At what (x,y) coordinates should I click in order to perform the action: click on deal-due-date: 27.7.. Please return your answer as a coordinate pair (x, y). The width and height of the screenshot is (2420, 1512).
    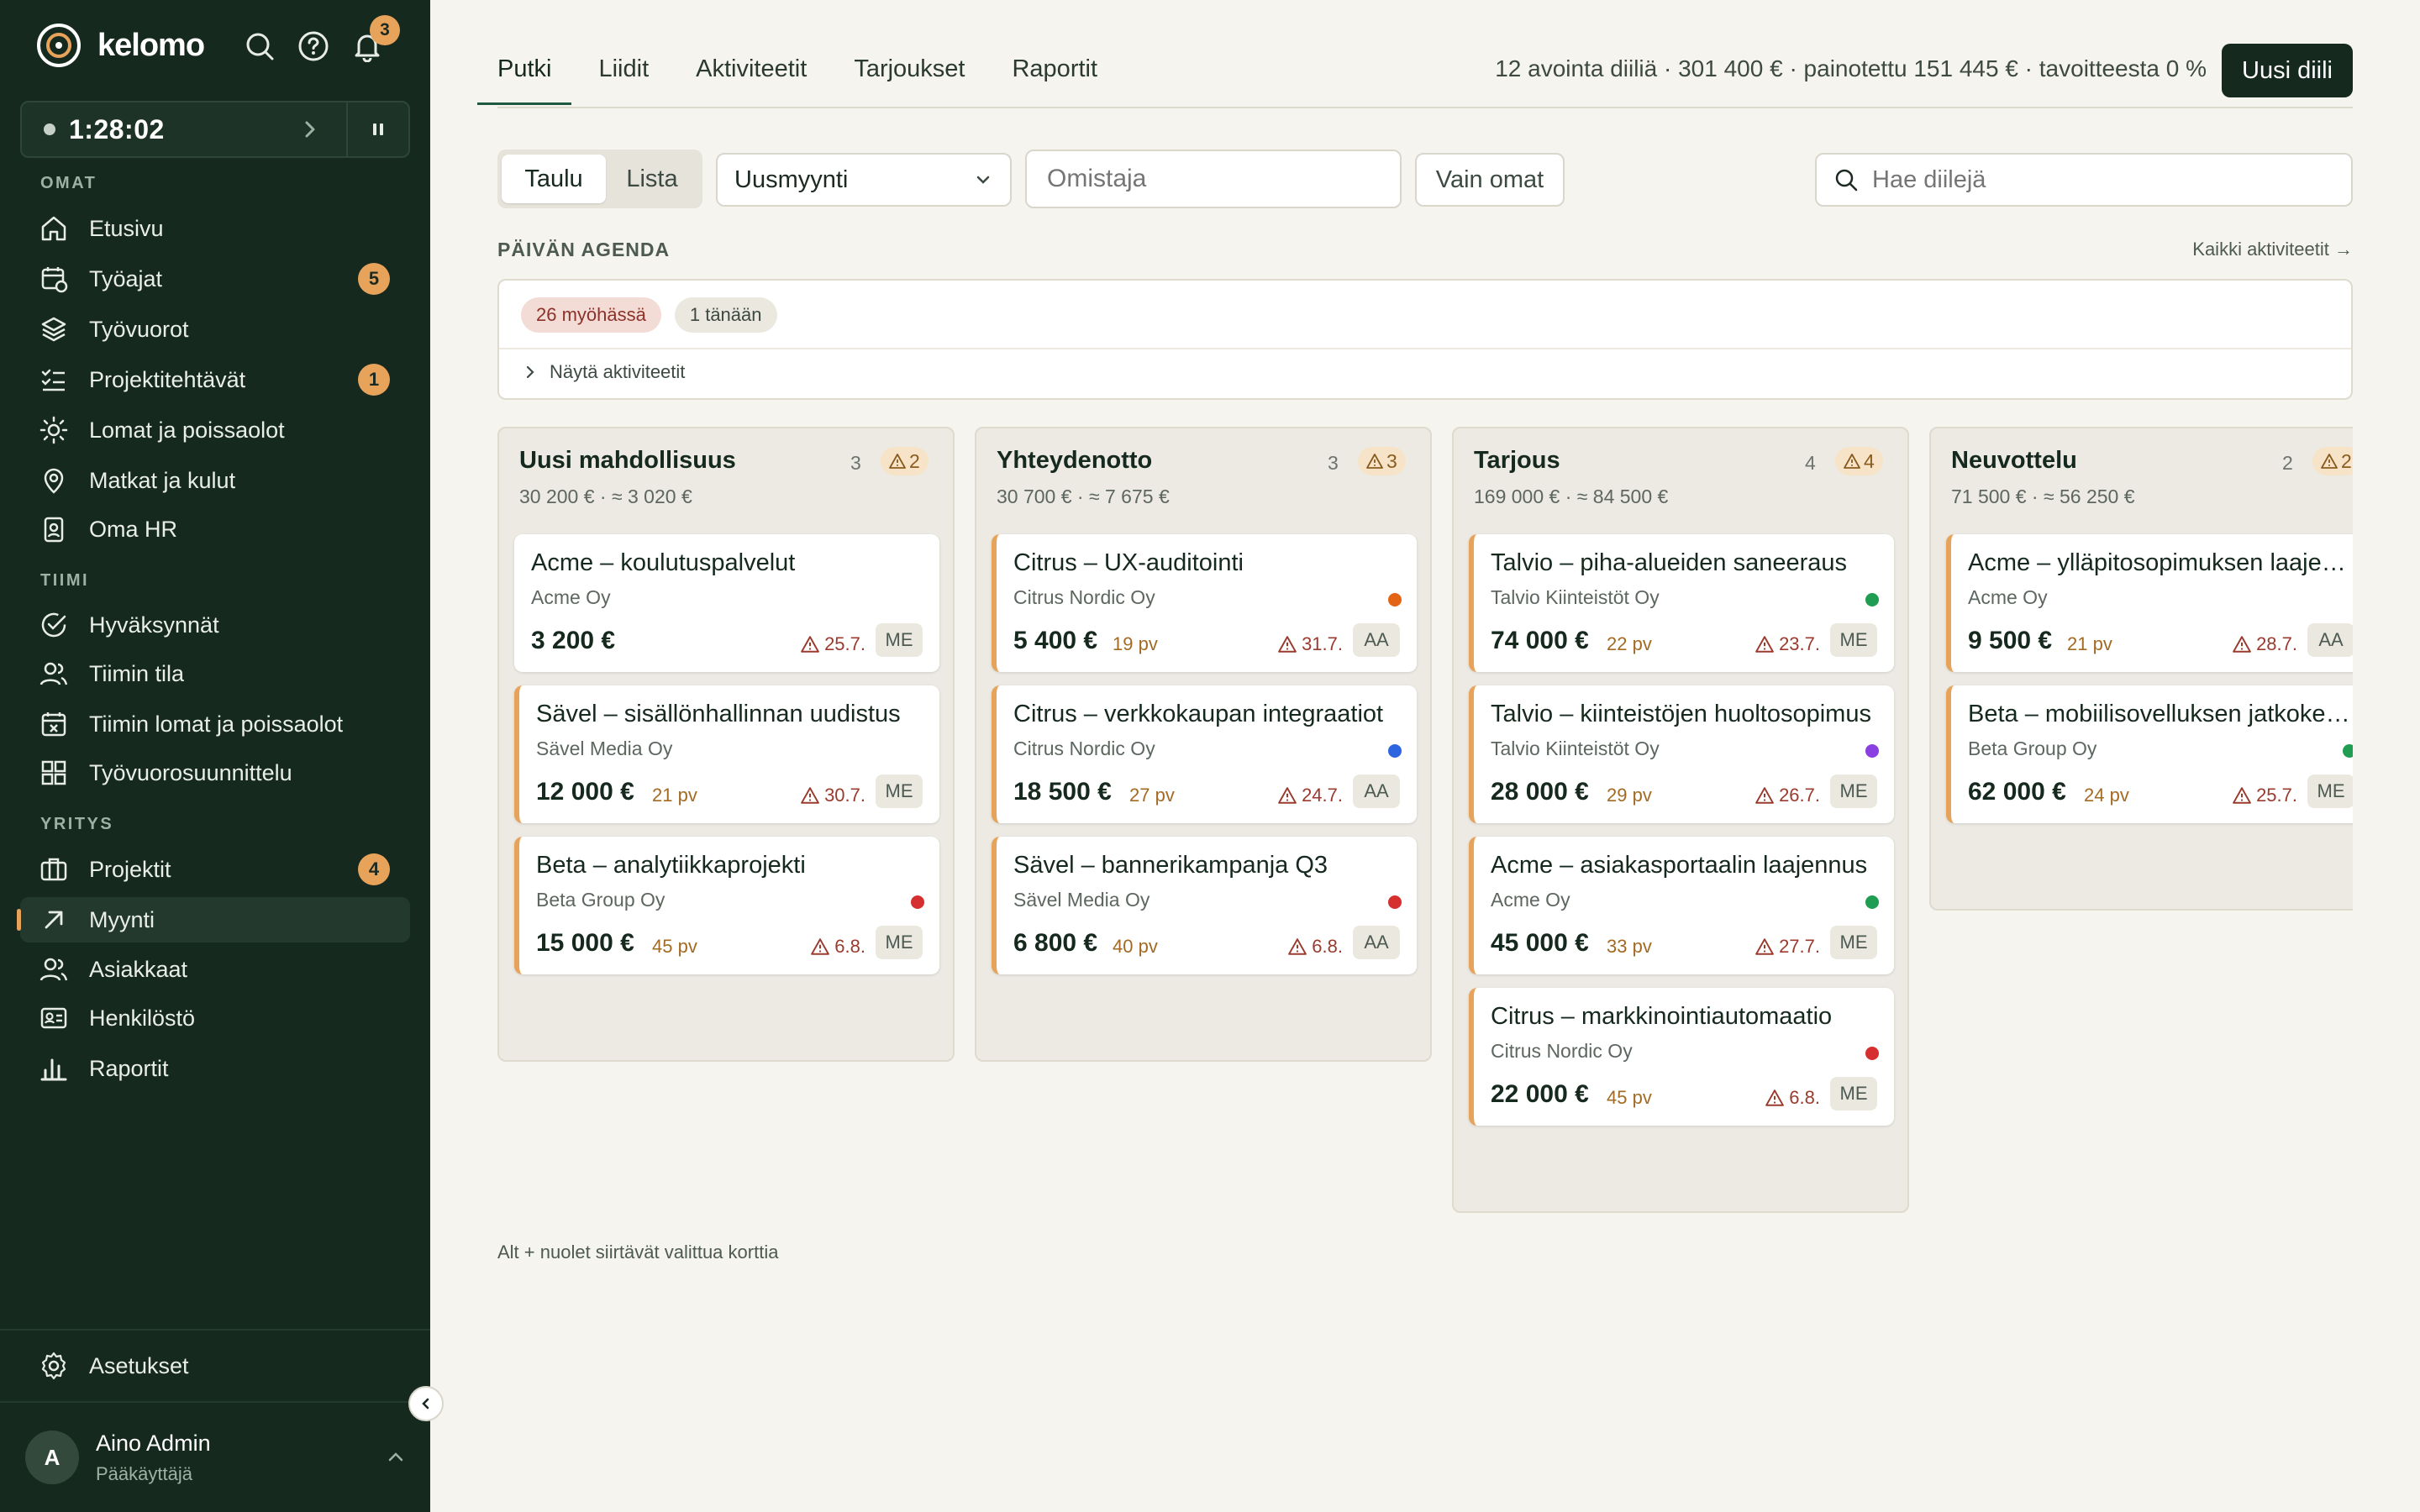
    Looking at the image, I should click on (1800, 946).